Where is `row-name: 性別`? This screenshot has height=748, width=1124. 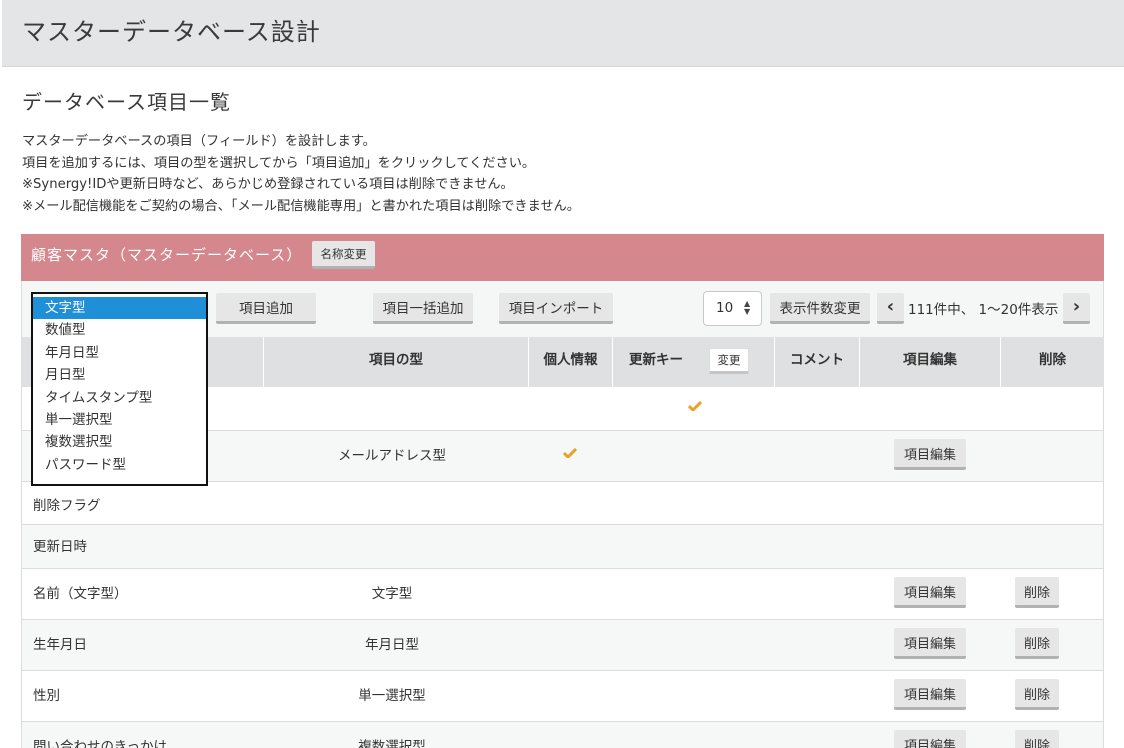
row-name: 性別 is located at coordinates (46, 696).